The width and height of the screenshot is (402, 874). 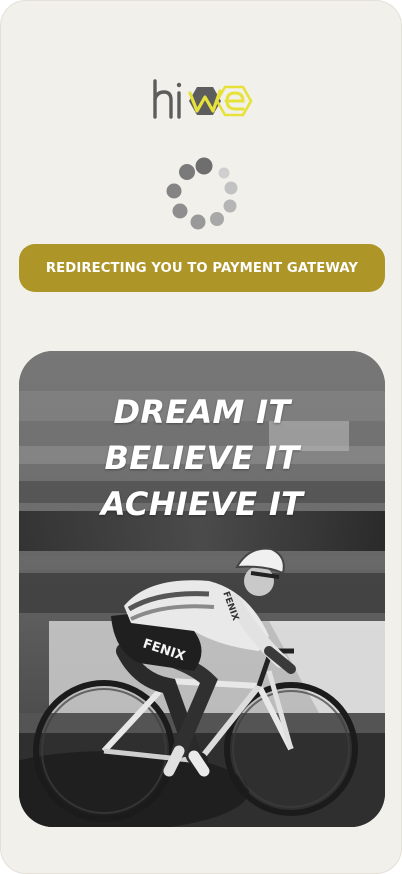 What do you see at coordinates (202, 193) in the screenshot?
I see `loading-spinner-icon` at bounding box center [202, 193].